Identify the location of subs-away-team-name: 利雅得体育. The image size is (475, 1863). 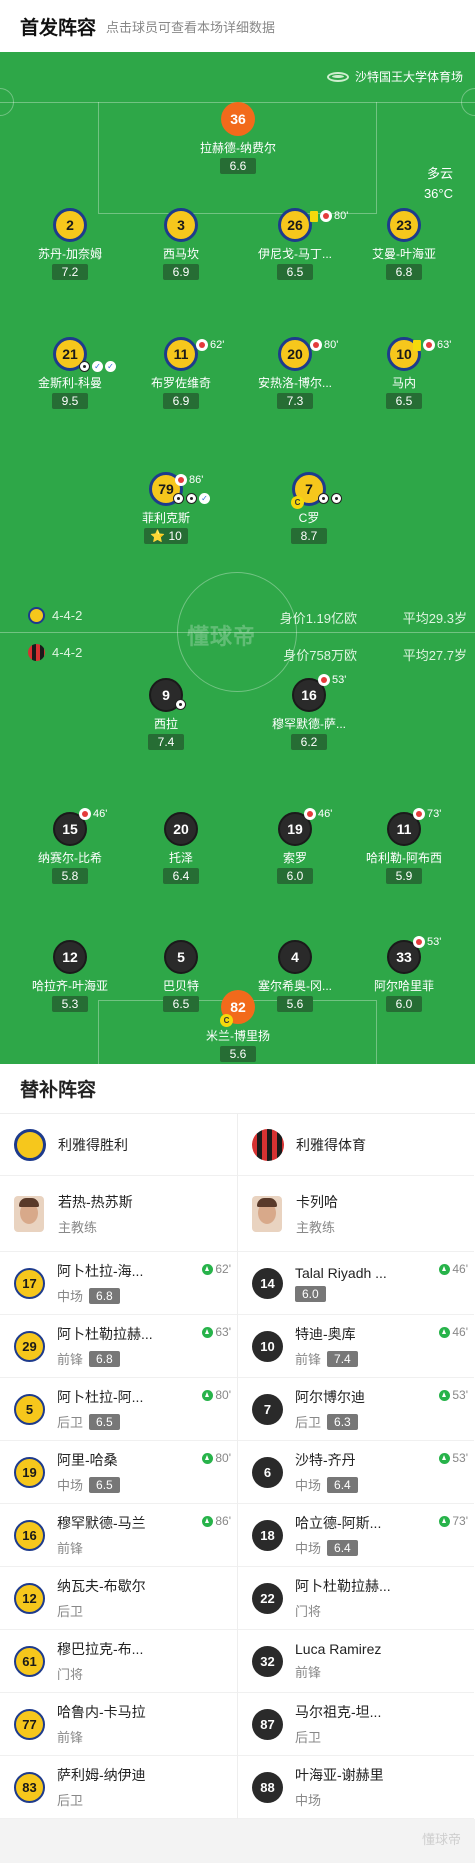
(331, 1144).